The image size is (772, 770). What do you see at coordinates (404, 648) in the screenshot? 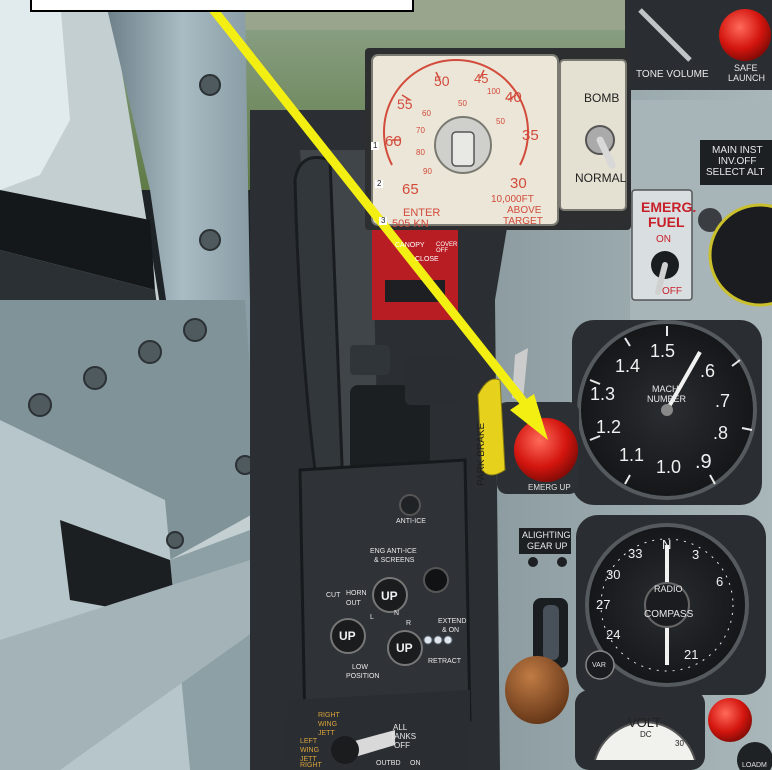
I see `up-label-right: UP` at bounding box center [404, 648].